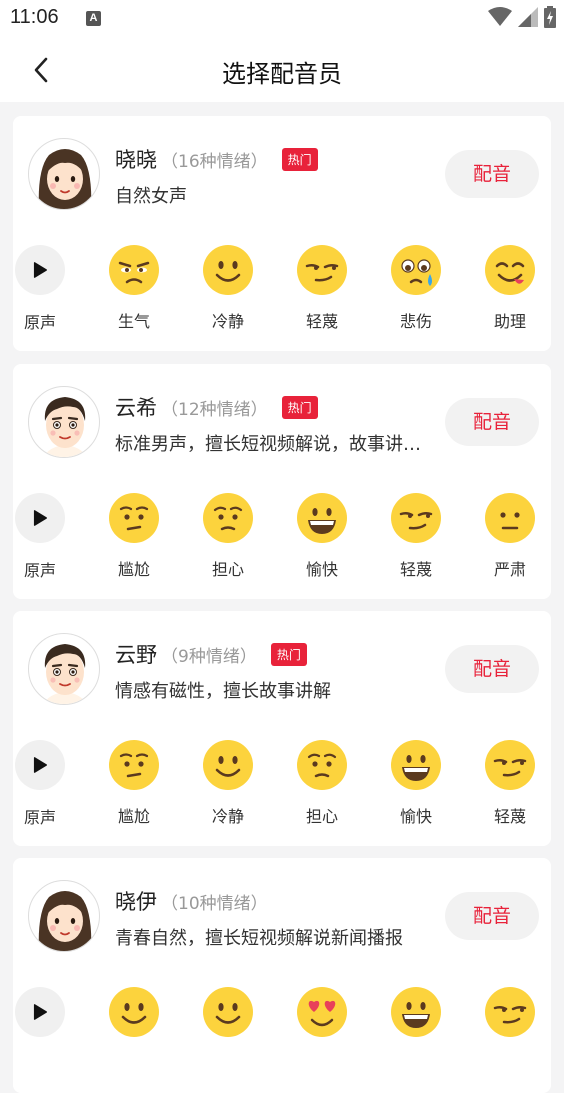  Describe the element at coordinates (136, 655) in the screenshot. I see `voice-name: 云野` at that location.